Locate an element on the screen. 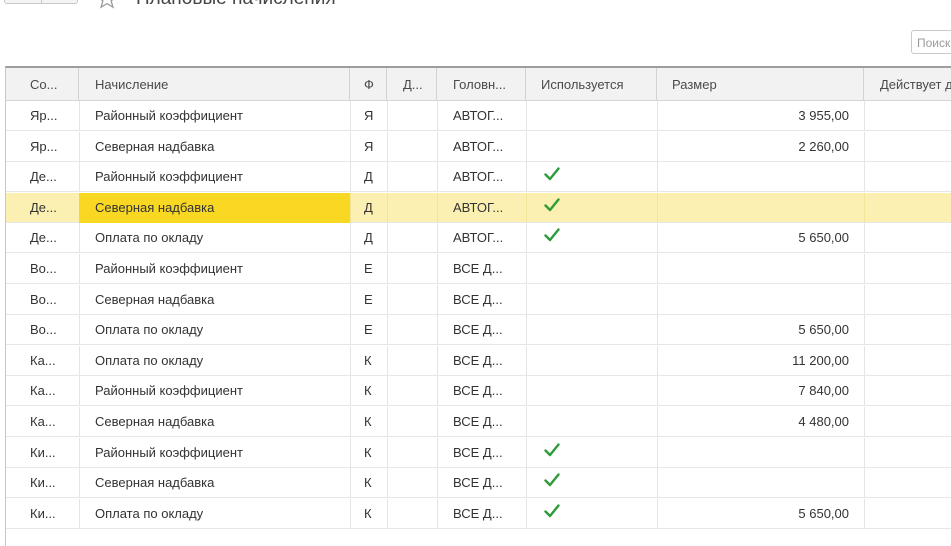 Image resolution: width=951 pixels, height=546 pixels. table-row: Ка... Оплата по окладу К ВСЕ Д... 11 200,00 is located at coordinates (478, 360).